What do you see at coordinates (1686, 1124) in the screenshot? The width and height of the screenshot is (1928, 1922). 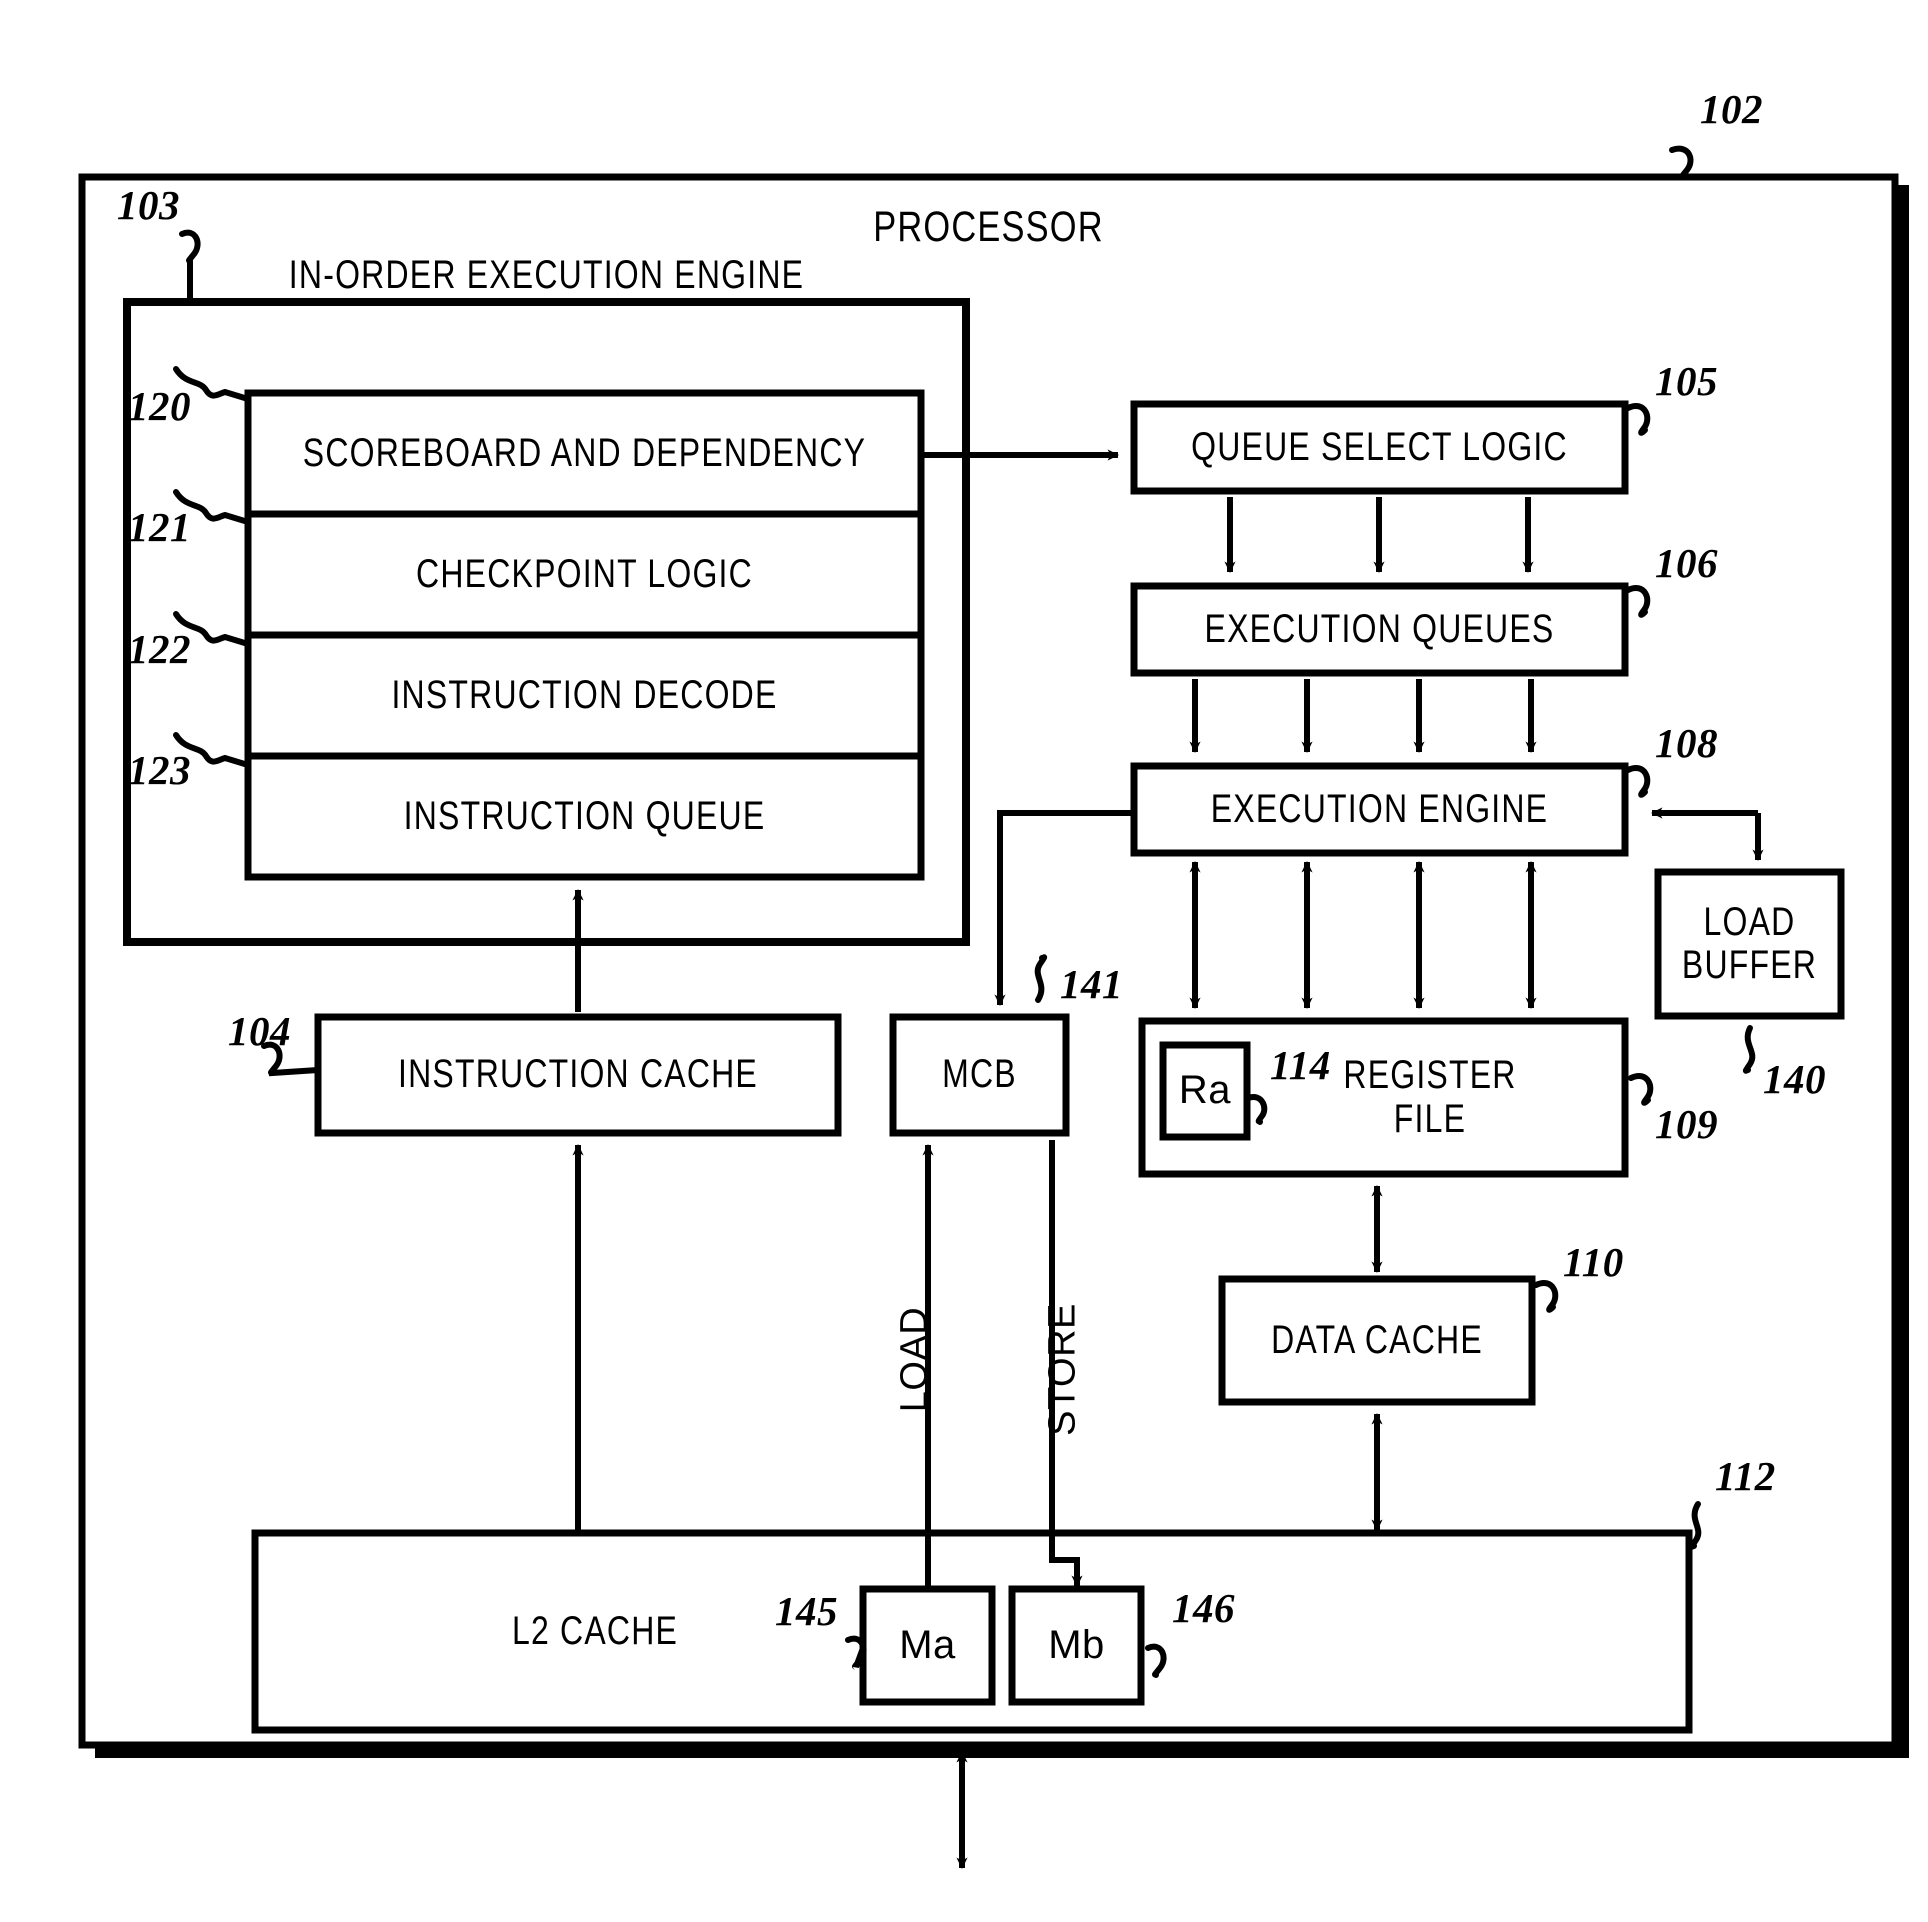 I see `ref-109: 109` at bounding box center [1686, 1124].